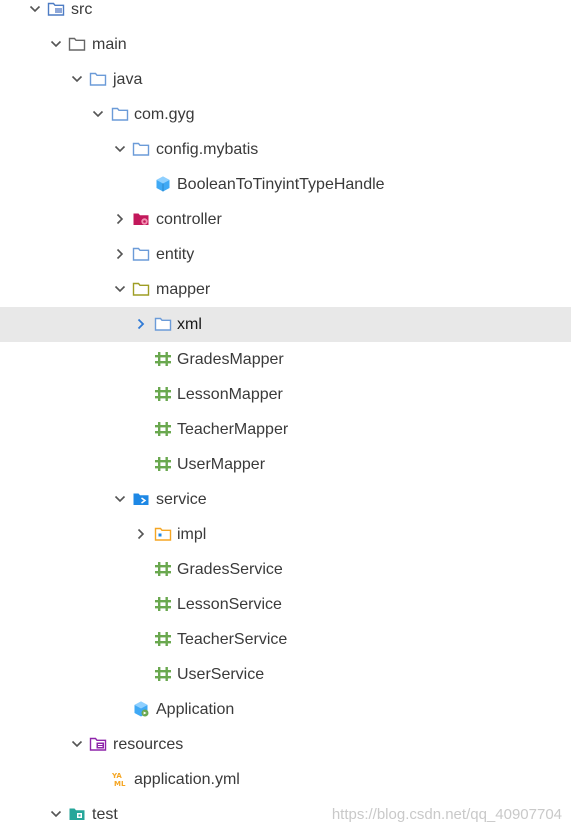 This screenshot has height=833, width=571. What do you see at coordinates (221, 464) in the screenshot?
I see `tree-item-label: UserMapper` at bounding box center [221, 464].